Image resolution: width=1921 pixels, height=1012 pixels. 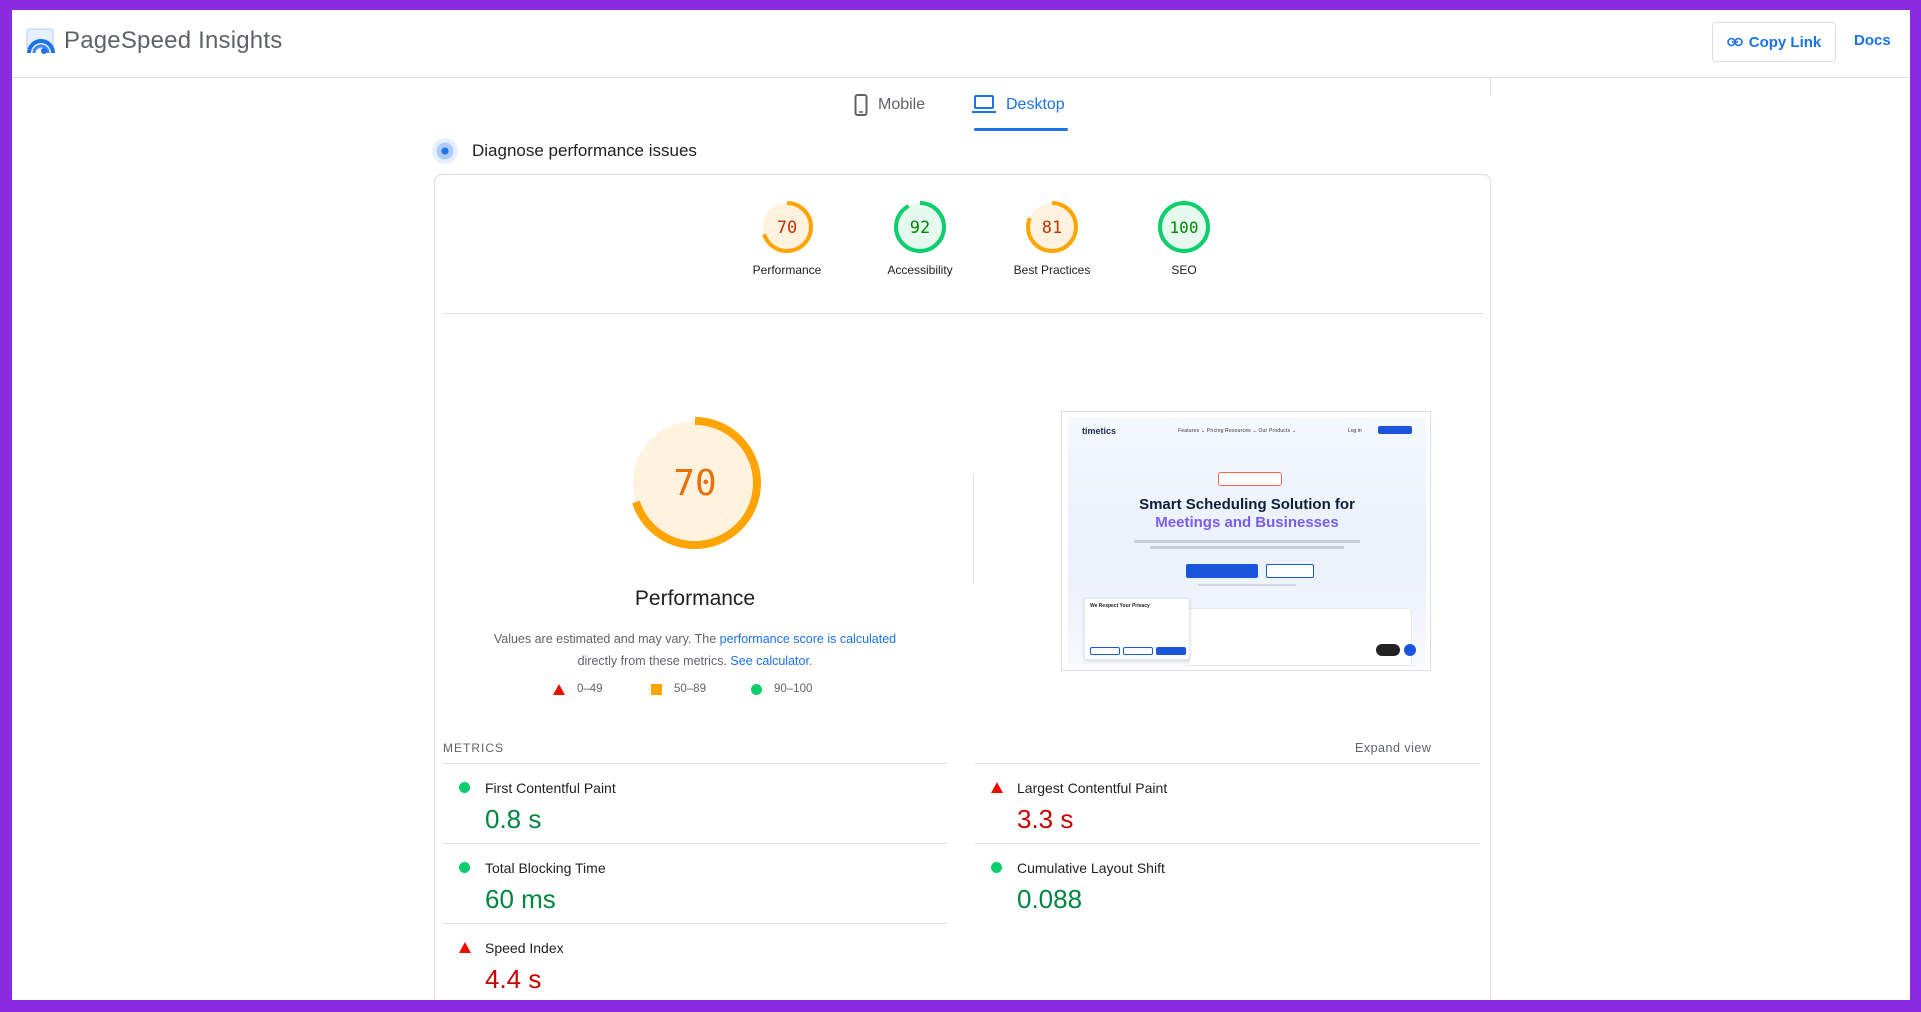 I want to click on thumb-headline: Smart Scheduling Solution for, so click(x=1247, y=504).